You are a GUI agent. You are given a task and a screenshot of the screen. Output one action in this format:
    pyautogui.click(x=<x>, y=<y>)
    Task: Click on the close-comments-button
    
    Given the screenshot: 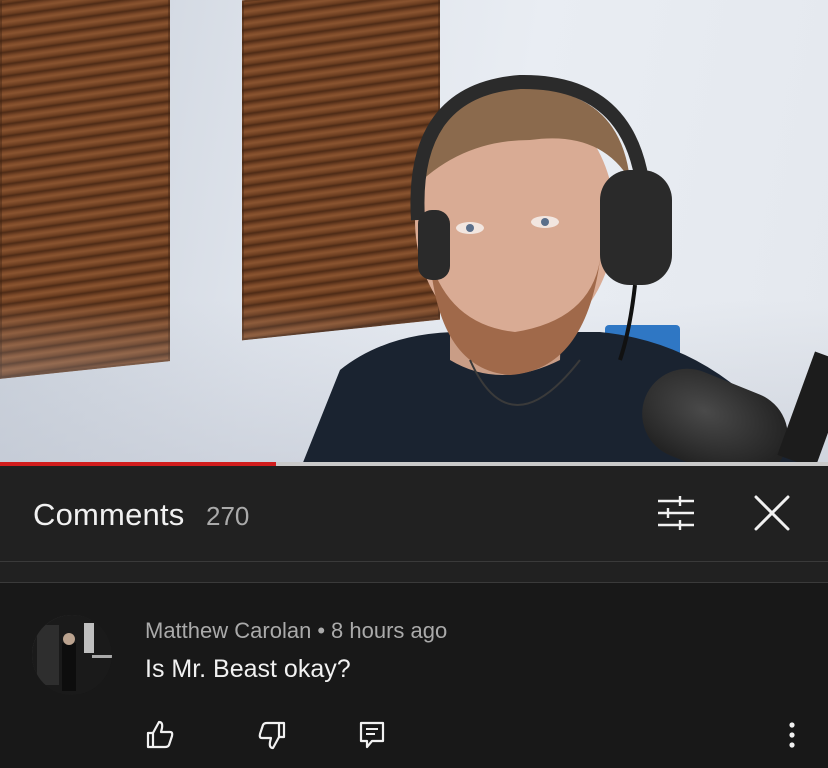 What is the action you would take?
    pyautogui.click(x=772, y=513)
    